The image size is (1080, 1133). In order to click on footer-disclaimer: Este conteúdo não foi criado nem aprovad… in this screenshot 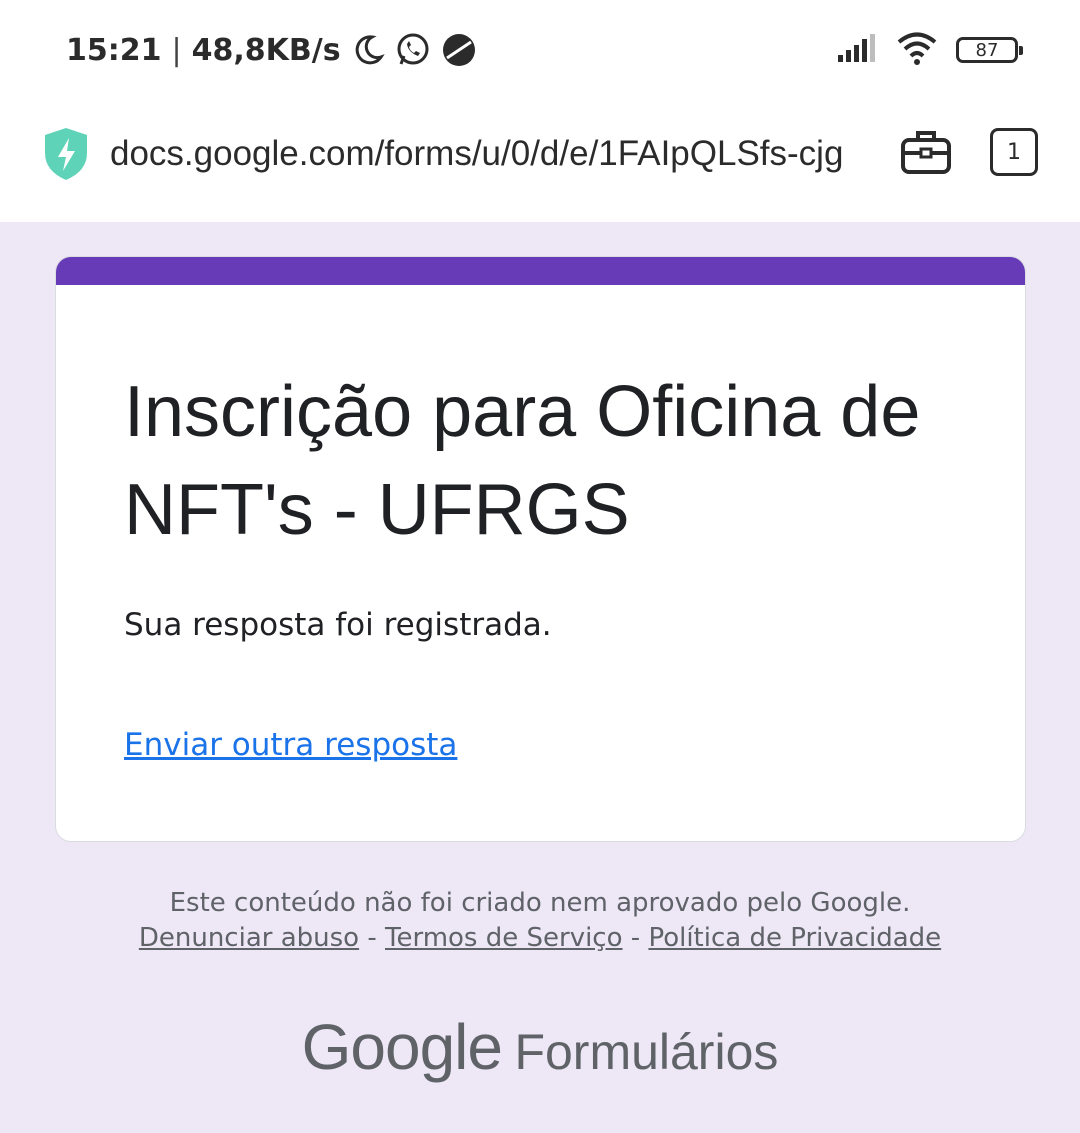, I will do `click(540, 903)`.